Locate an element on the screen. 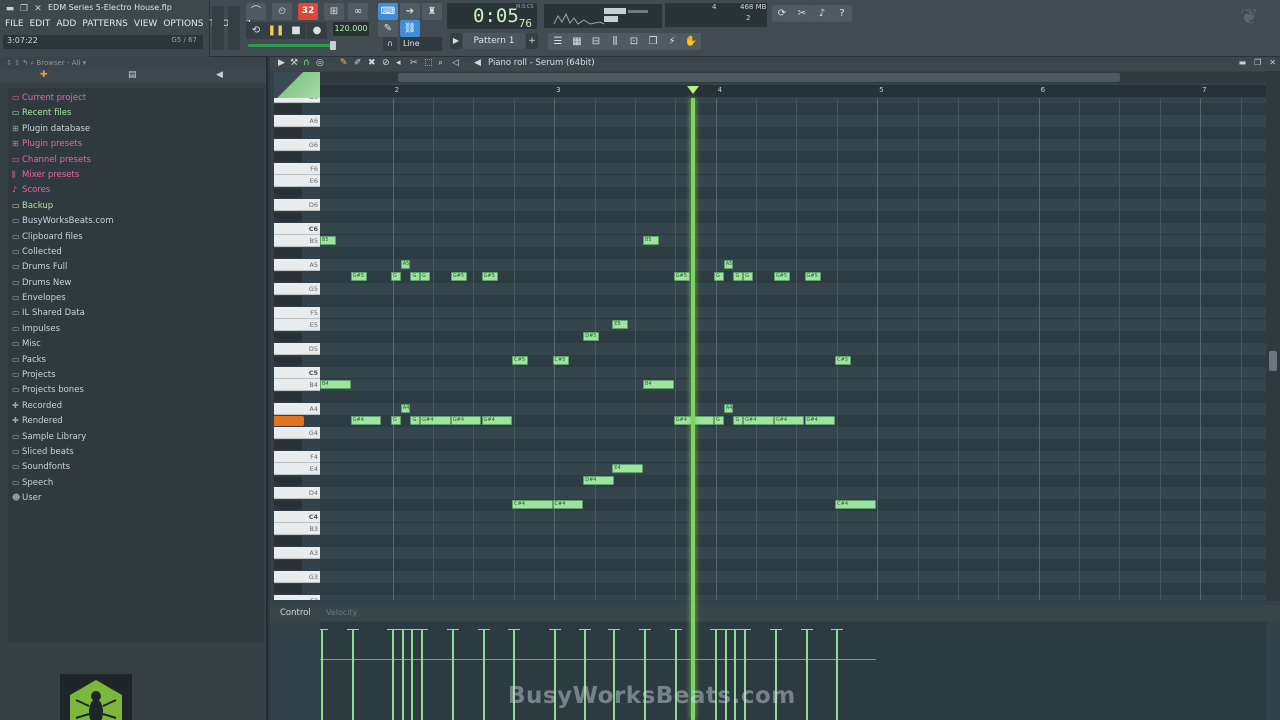  piano-key-g3: G3 is located at coordinates (297, 577).